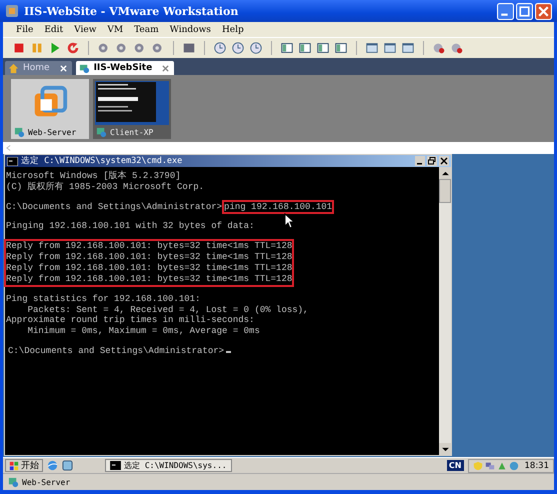 The width and height of the screenshot is (557, 494). What do you see at coordinates (445, 449) in the screenshot?
I see `scroll-down-icon` at bounding box center [445, 449].